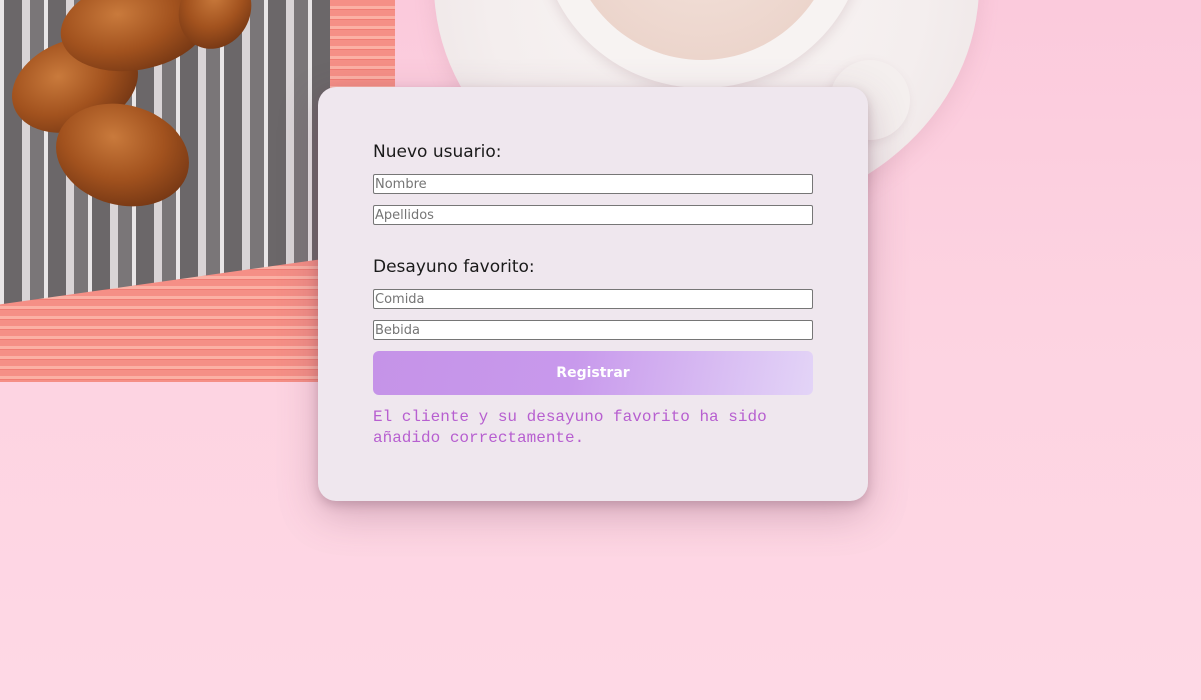  Describe the element at coordinates (454, 267) in the screenshot. I see `favorite-breakfast-heading: Desayuno favorito:` at that location.